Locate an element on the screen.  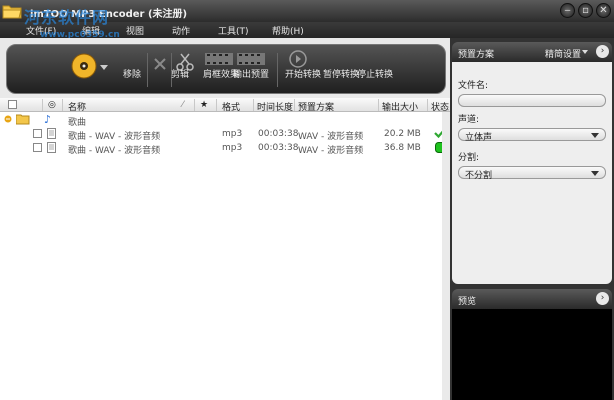
table-header: ◎ 名称 ⁄ ★ 格式 时间长度 预置方案 输出大小 状态 is located at coordinates (225, 105).